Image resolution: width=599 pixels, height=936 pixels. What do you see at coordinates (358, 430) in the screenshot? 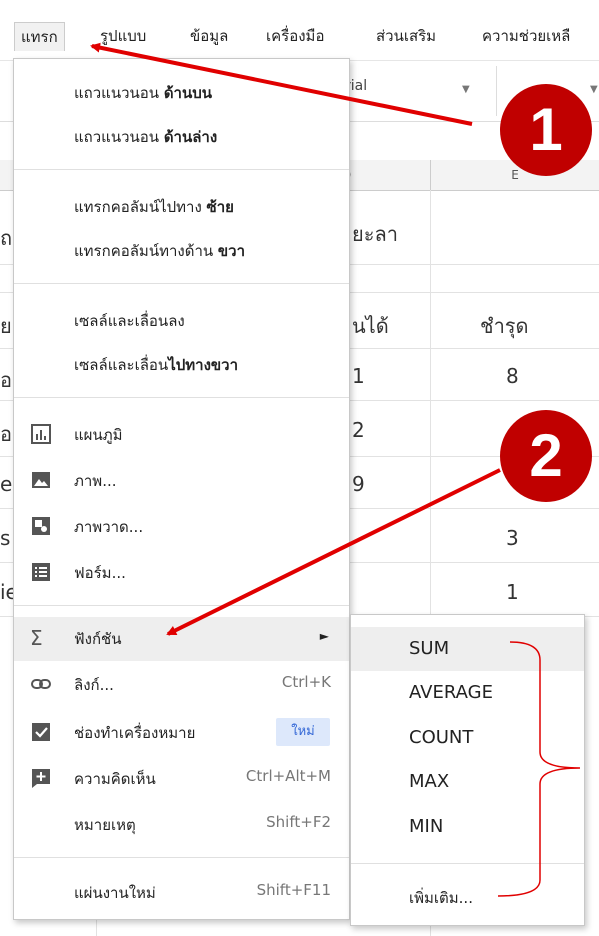
I see `cell-d5: 2` at bounding box center [358, 430].